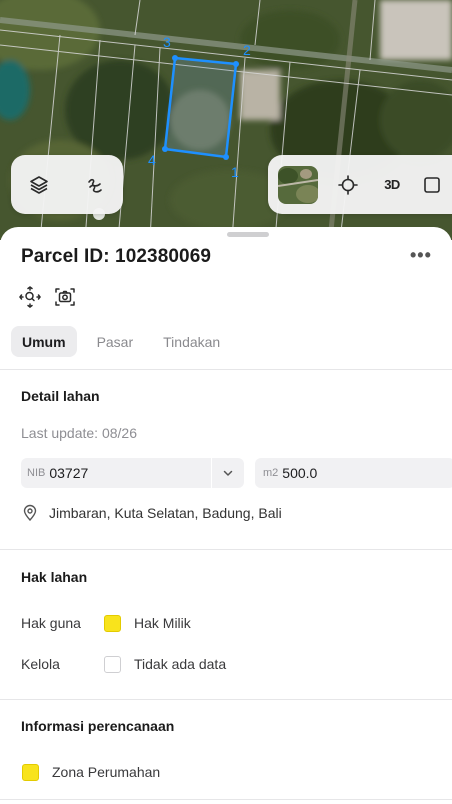 The width and height of the screenshot is (452, 804). What do you see at coordinates (112, 664) in the screenshot?
I see `kelola-swatch` at bounding box center [112, 664].